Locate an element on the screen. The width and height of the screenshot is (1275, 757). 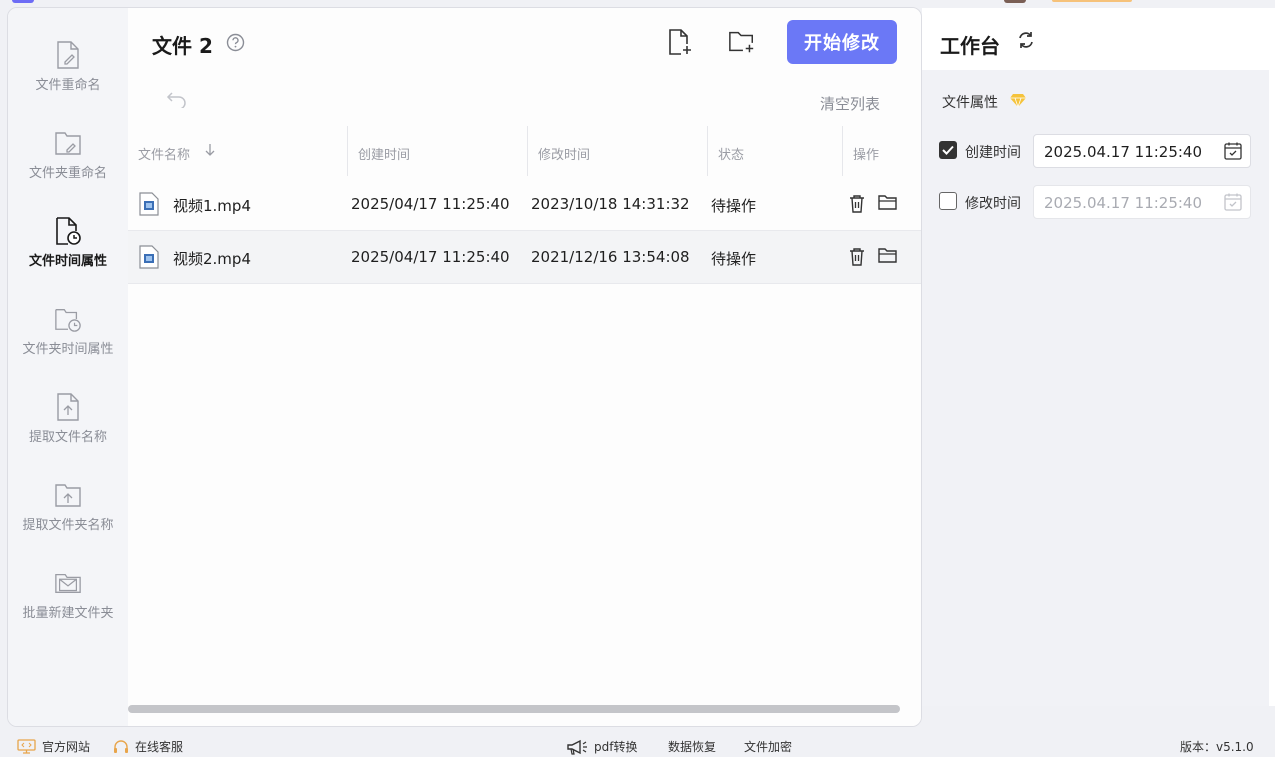
add-file-button is located at coordinates (680, 42).